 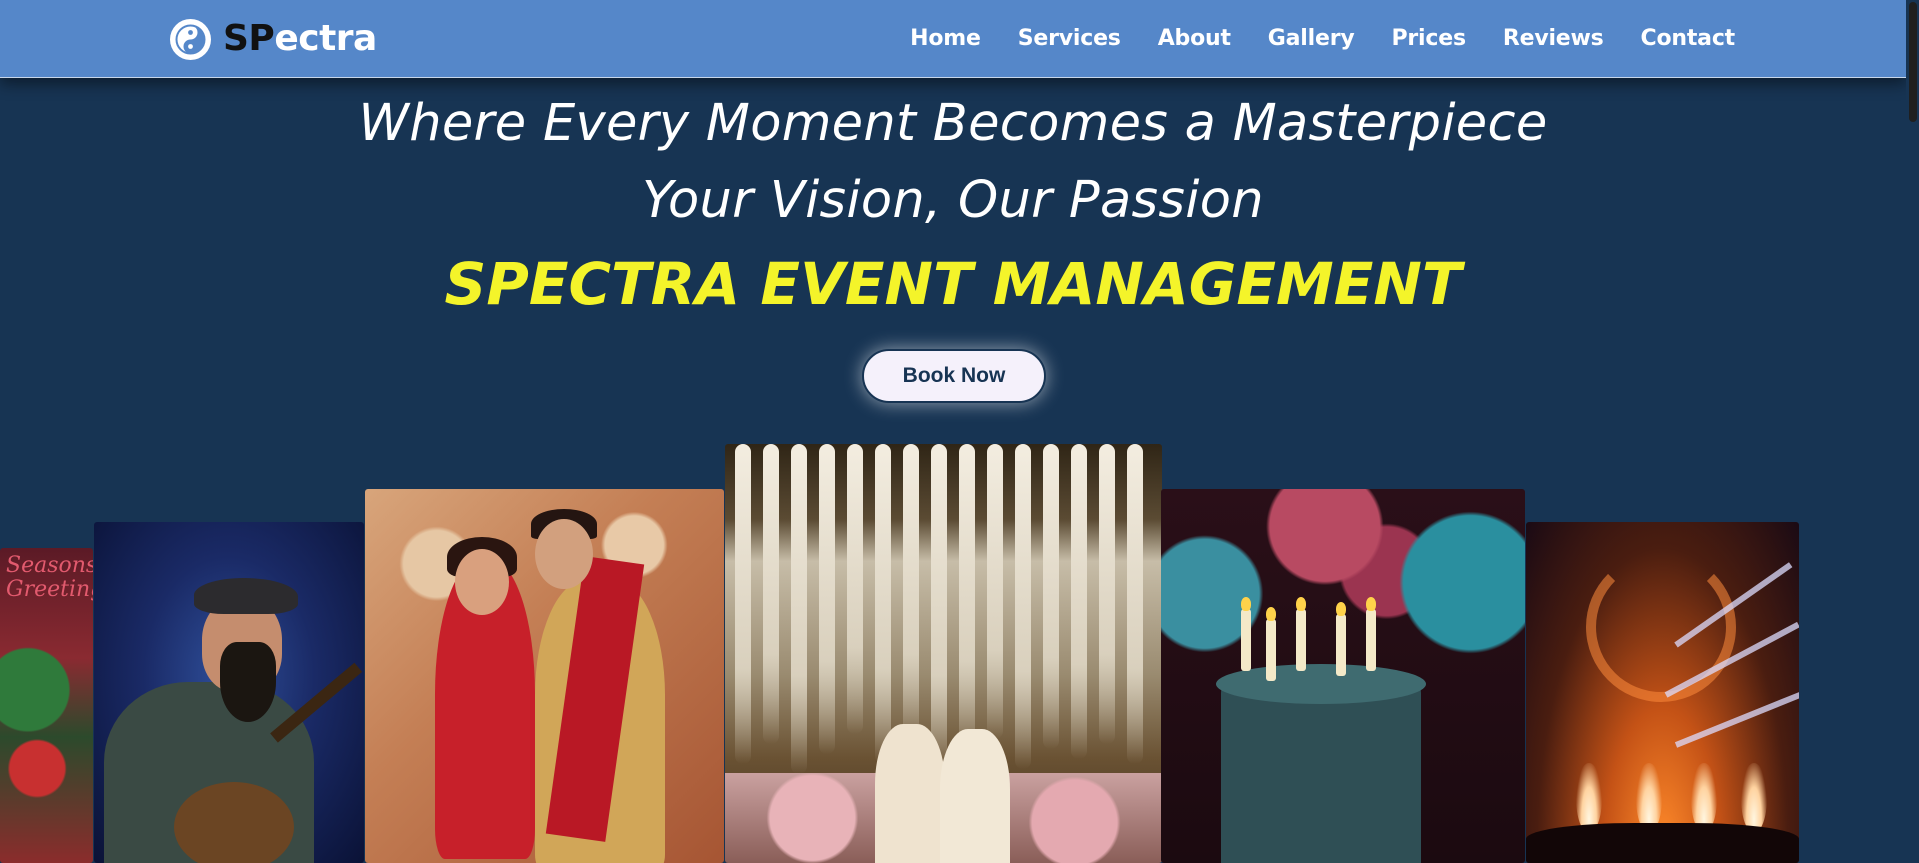 What do you see at coordinates (46, 705) in the screenshot?
I see `gallery-image-christmas: Seasons Greetings` at bounding box center [46, 705].